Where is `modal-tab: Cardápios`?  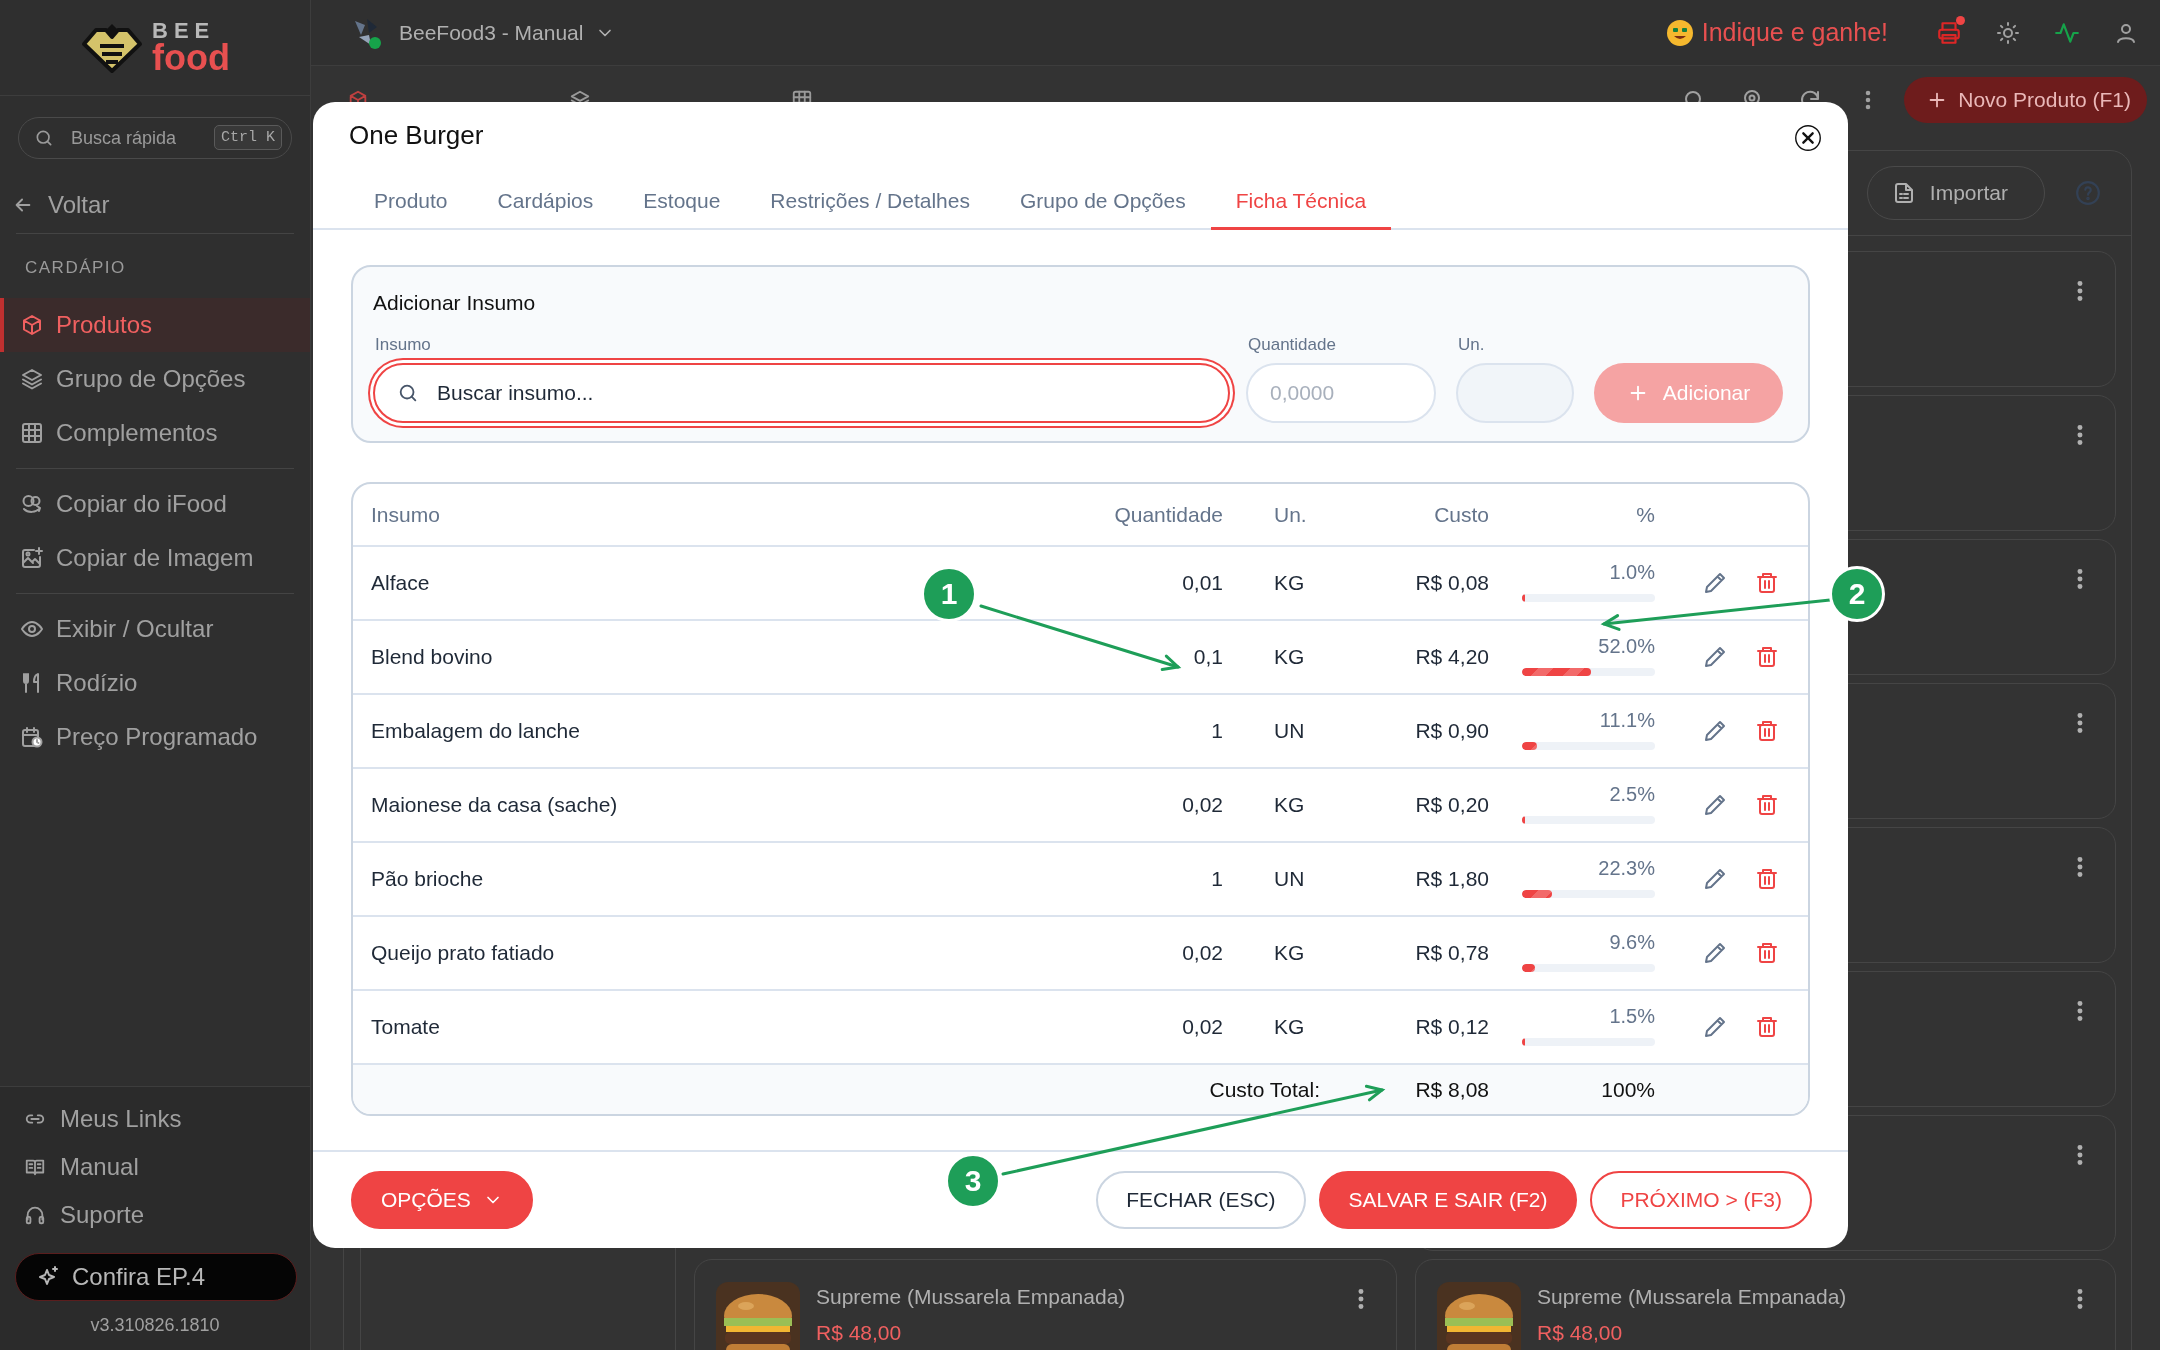 modal-tab: Cardápios is located at coordinates (545, 203).